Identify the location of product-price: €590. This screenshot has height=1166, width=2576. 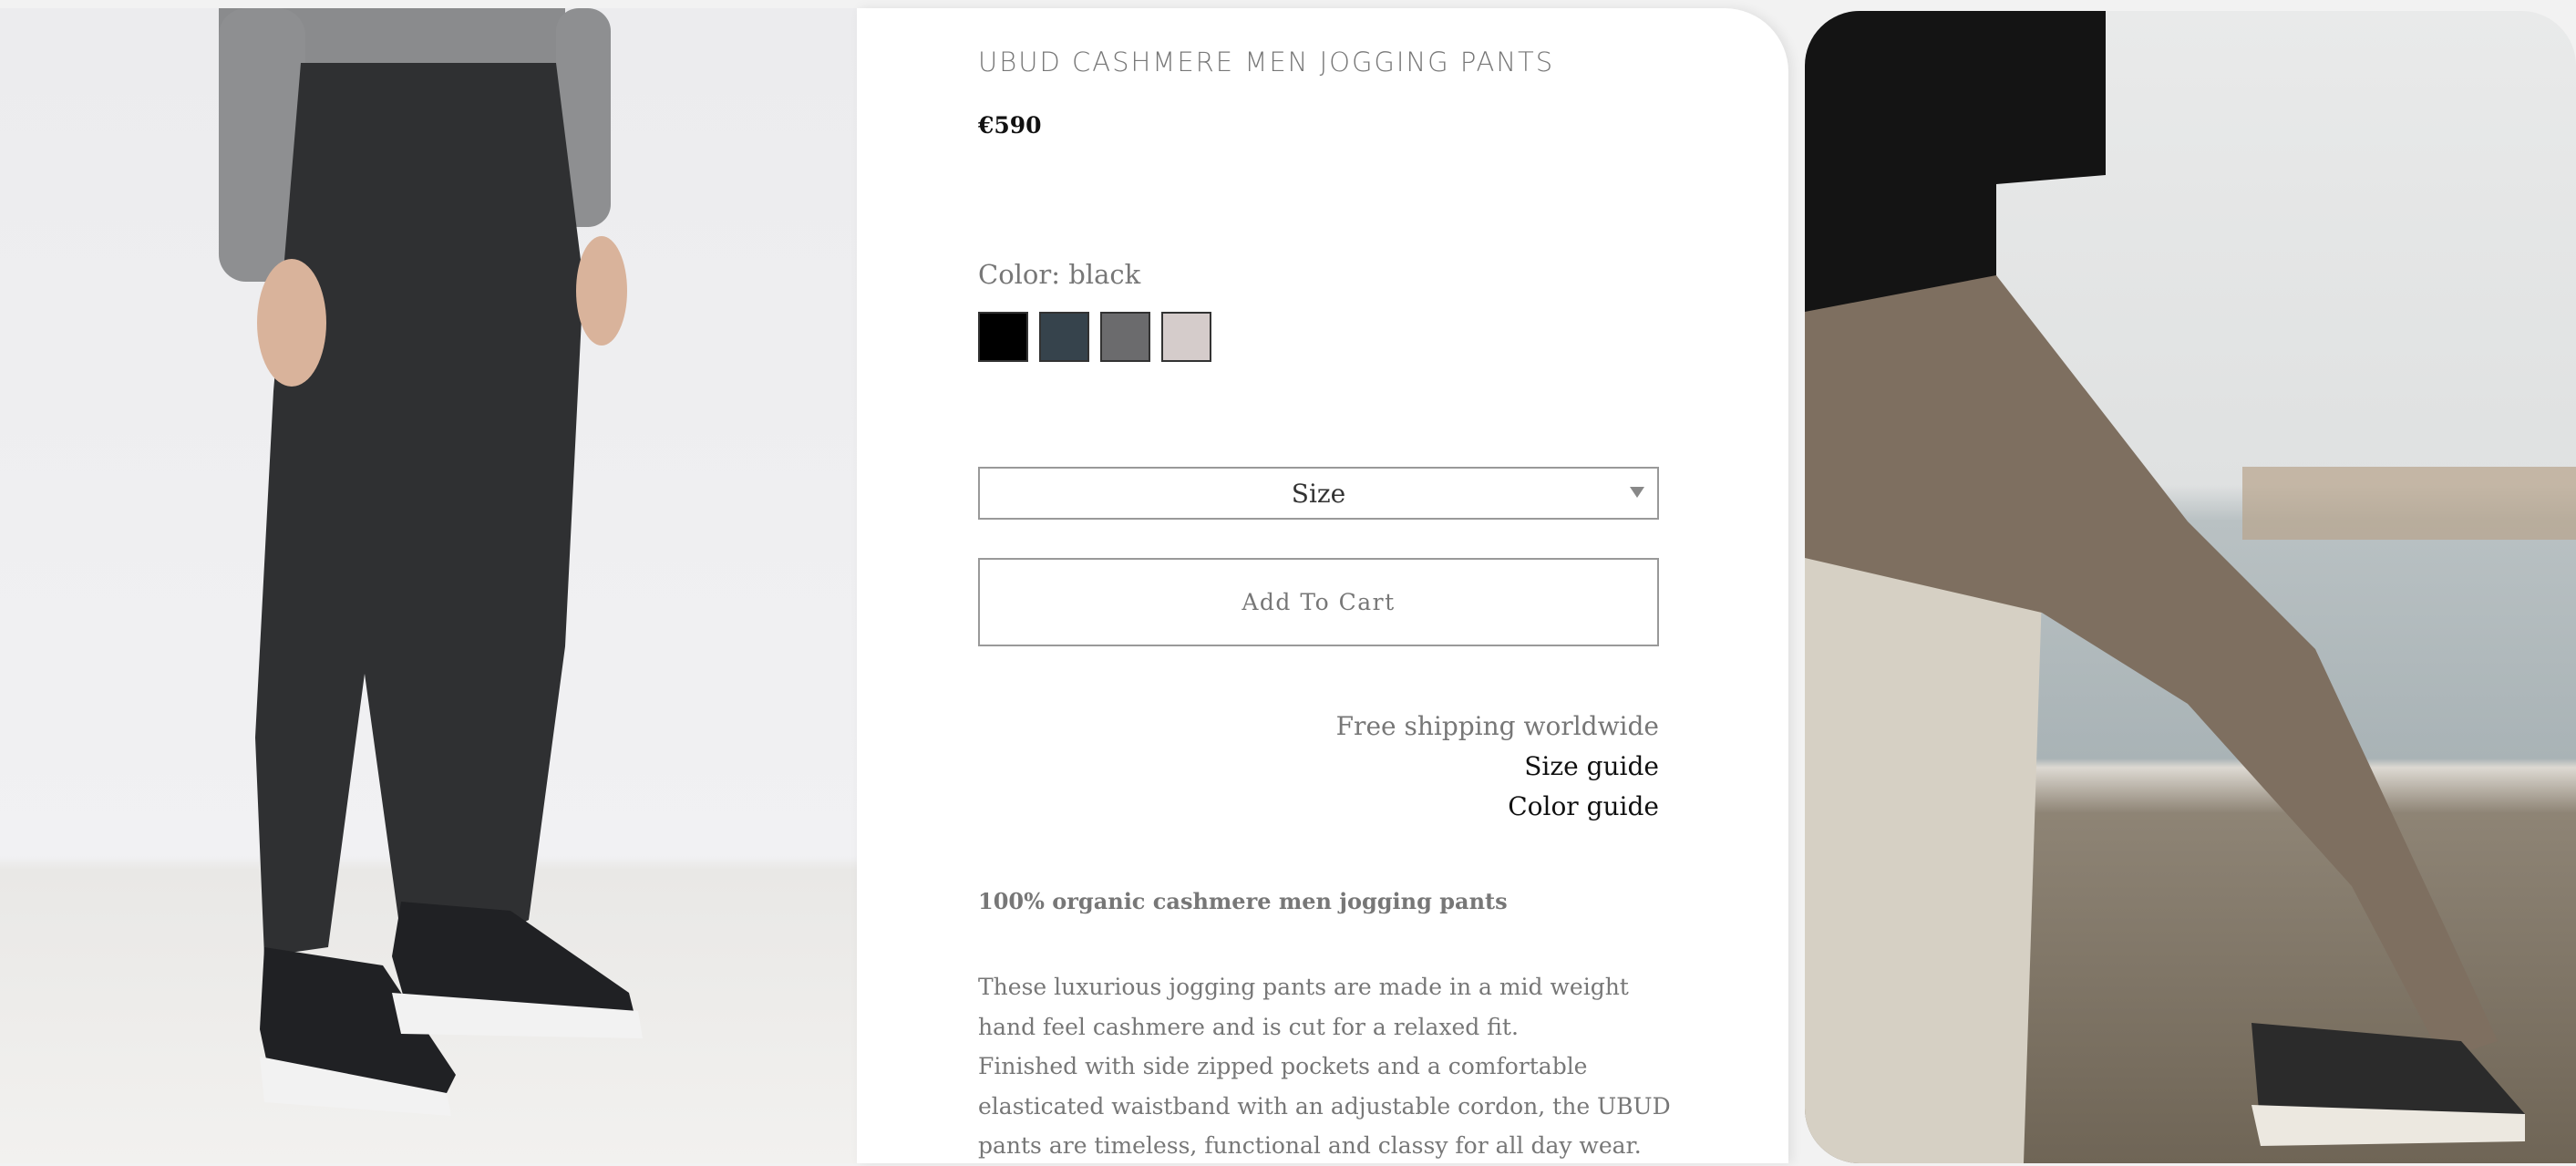
(1010, 125).